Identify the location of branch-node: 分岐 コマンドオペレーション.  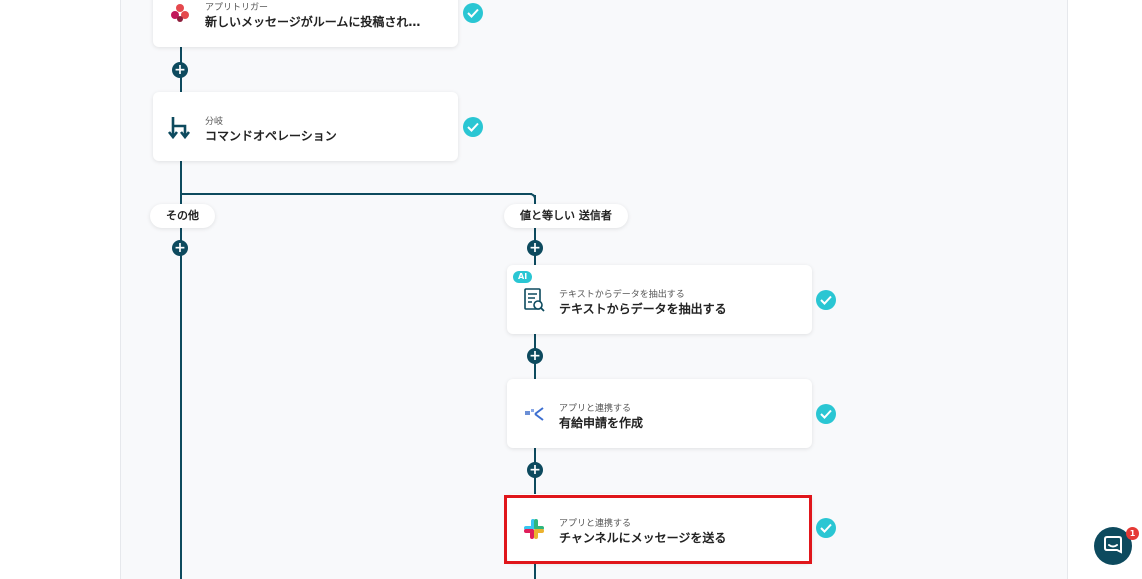
(305, 126).